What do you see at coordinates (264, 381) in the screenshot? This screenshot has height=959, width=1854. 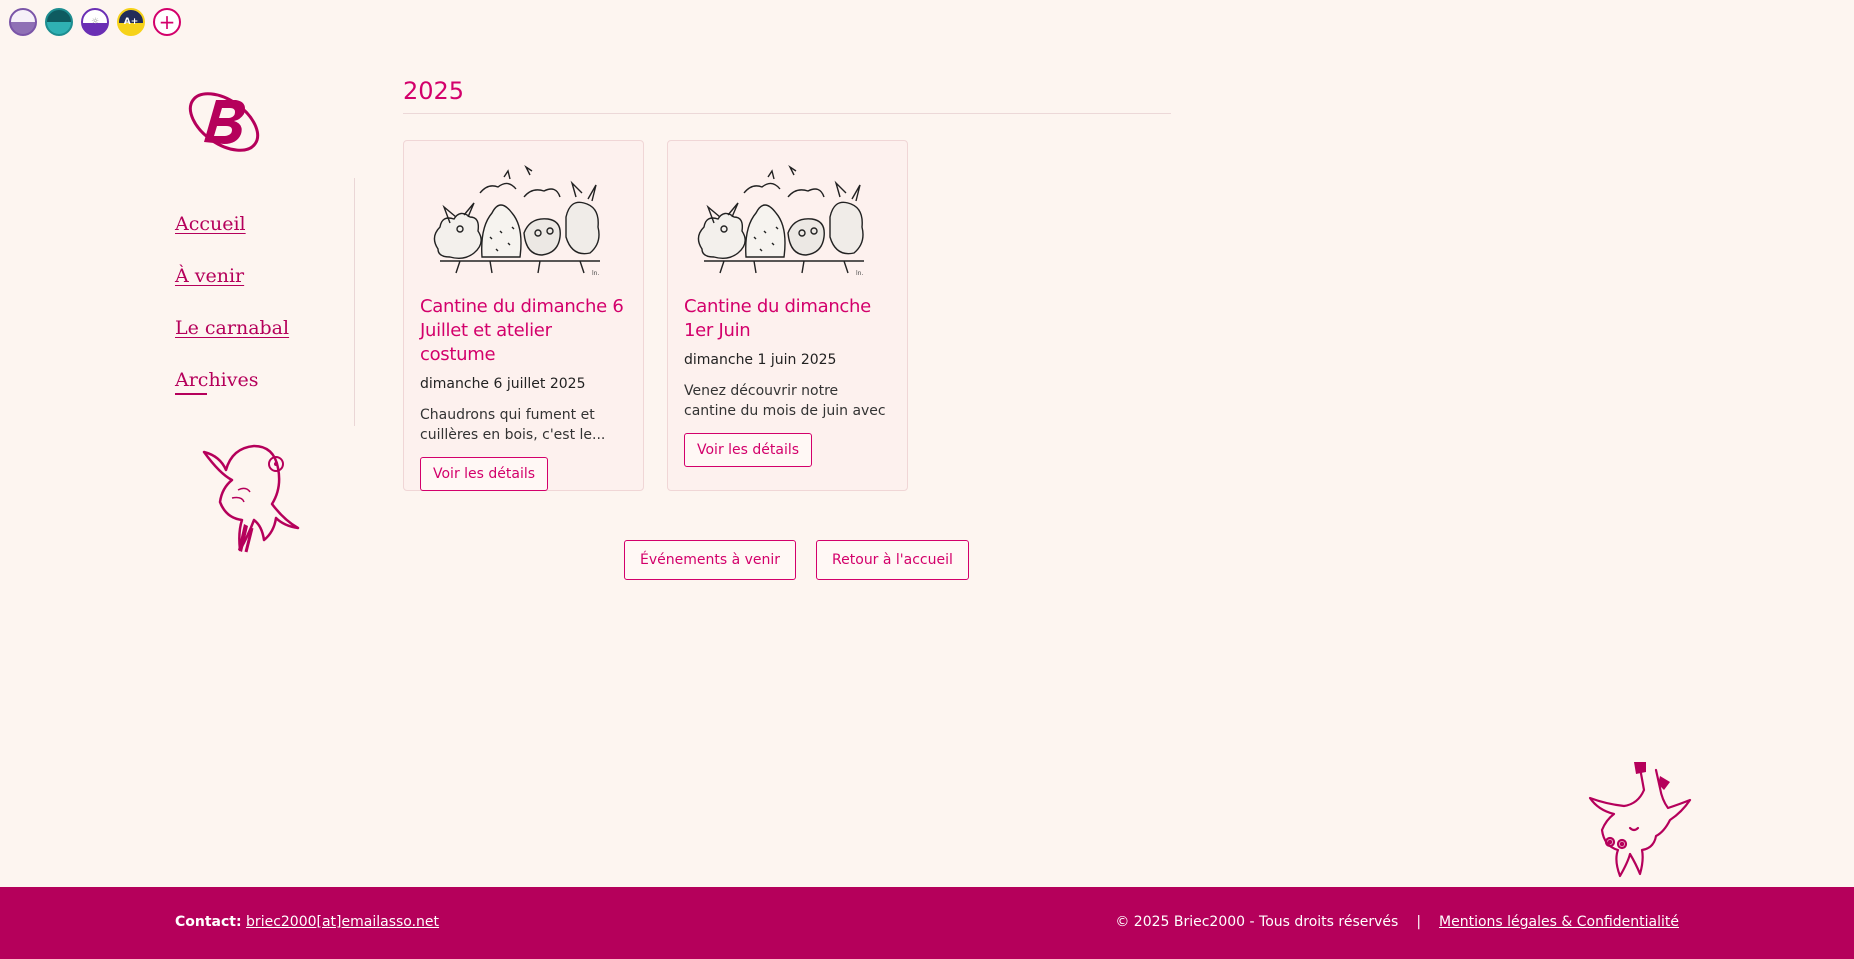 I see `nav-item-archives: Archives` at bounding box center [264, 381].